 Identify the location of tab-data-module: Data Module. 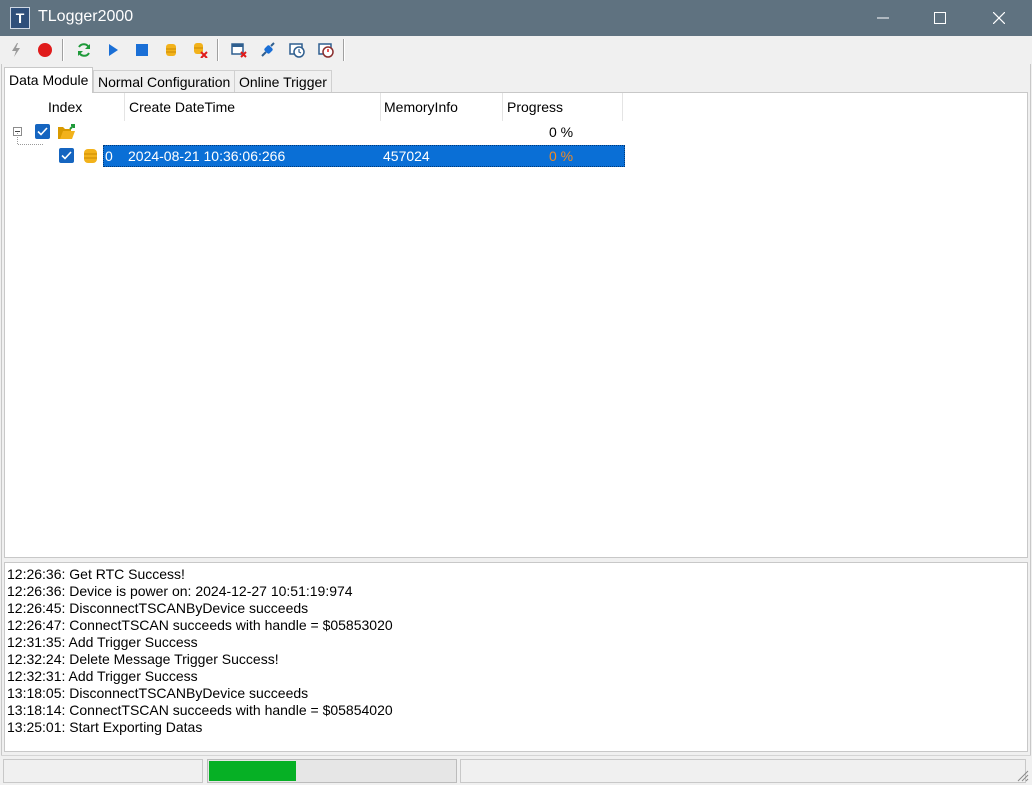
(49, 80).